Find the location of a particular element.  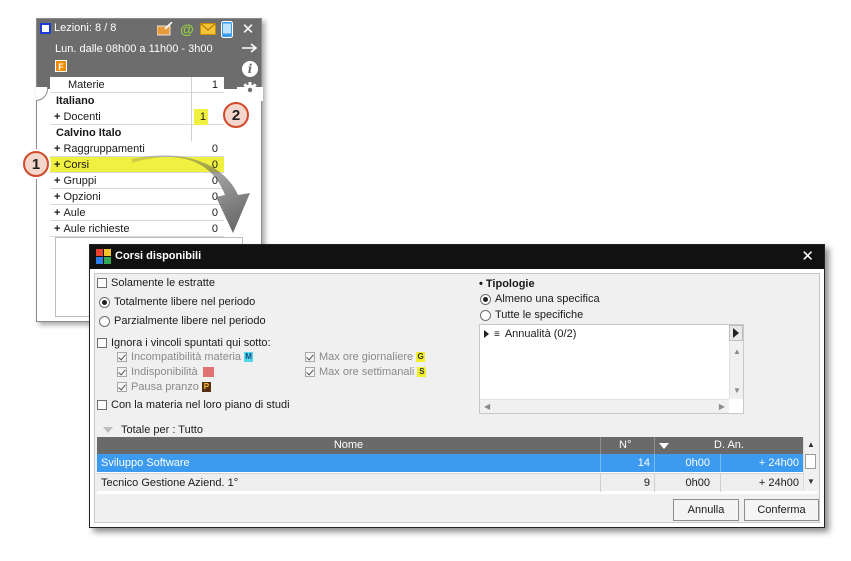

resource-row-gruppi: + Gruppi 0 is located at coordinates (137, 181).